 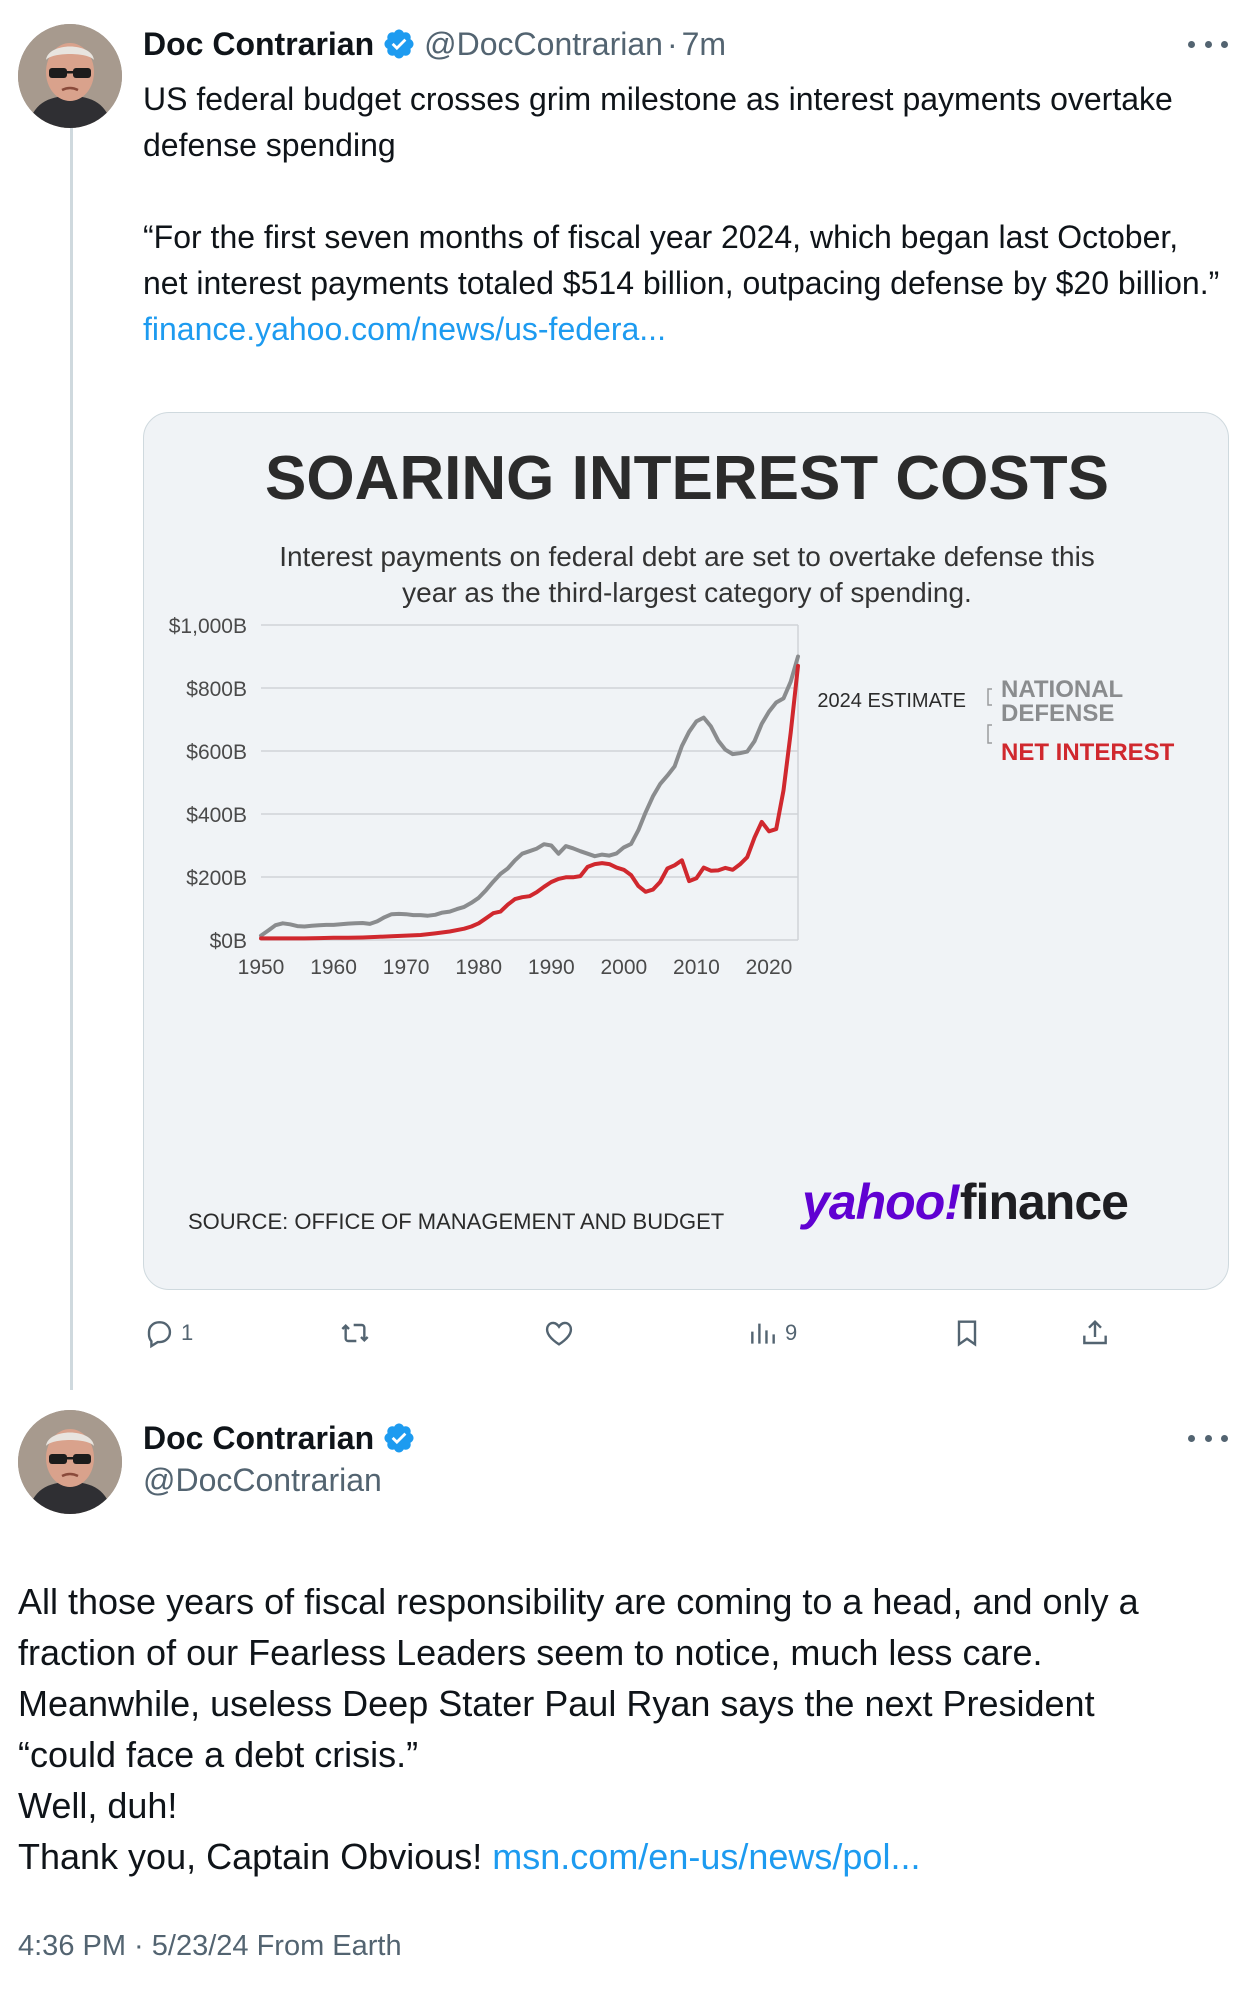 What do you see at coordinates (71, 759) in the screenshot?
I see `thread-line` at bounding box center [71, 759].